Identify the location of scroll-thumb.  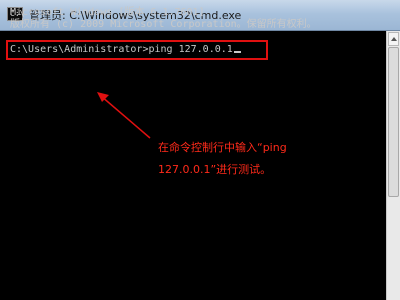
(393, 122).